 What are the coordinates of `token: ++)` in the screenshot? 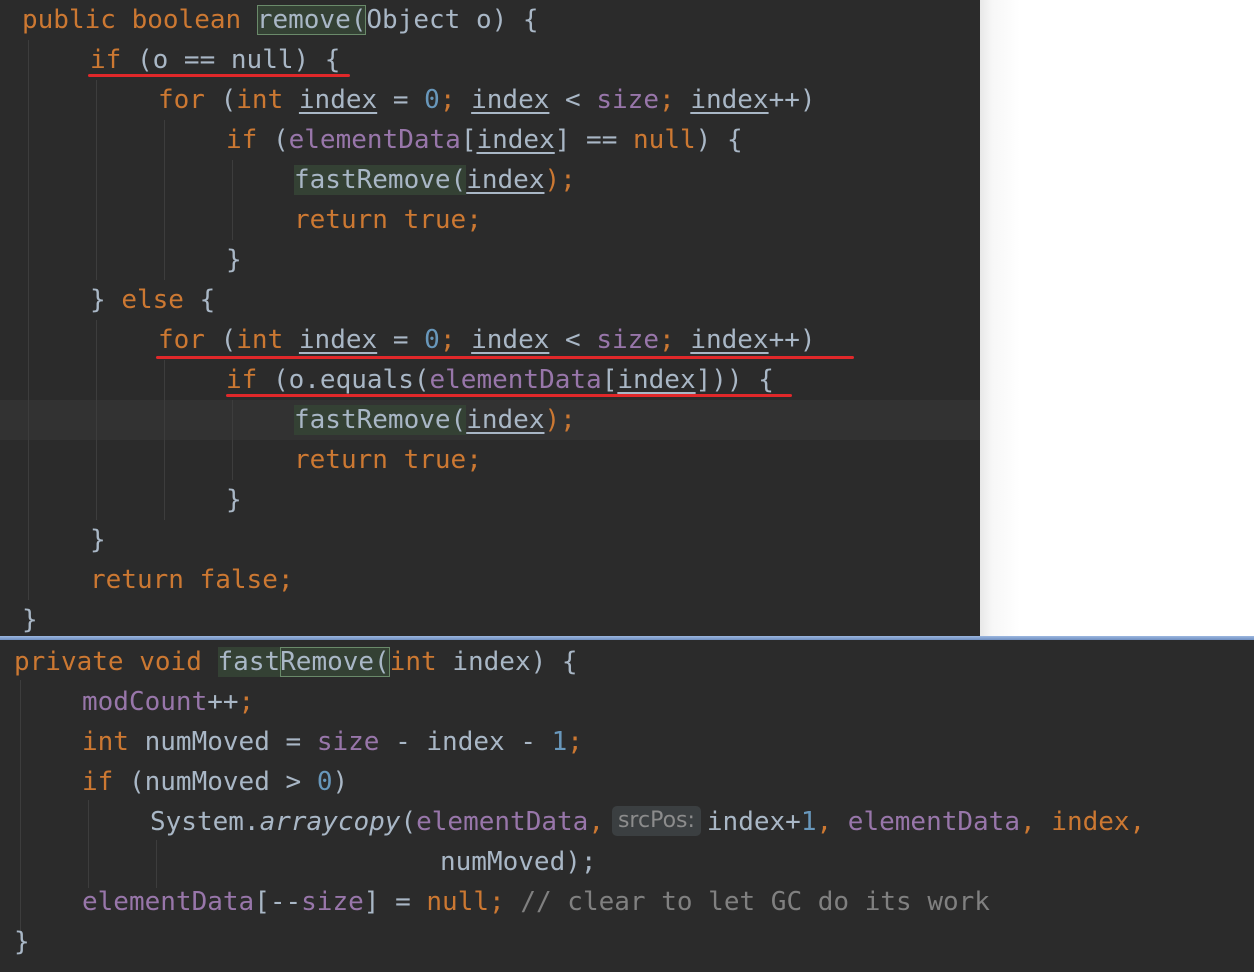 It's located at (792, 100).